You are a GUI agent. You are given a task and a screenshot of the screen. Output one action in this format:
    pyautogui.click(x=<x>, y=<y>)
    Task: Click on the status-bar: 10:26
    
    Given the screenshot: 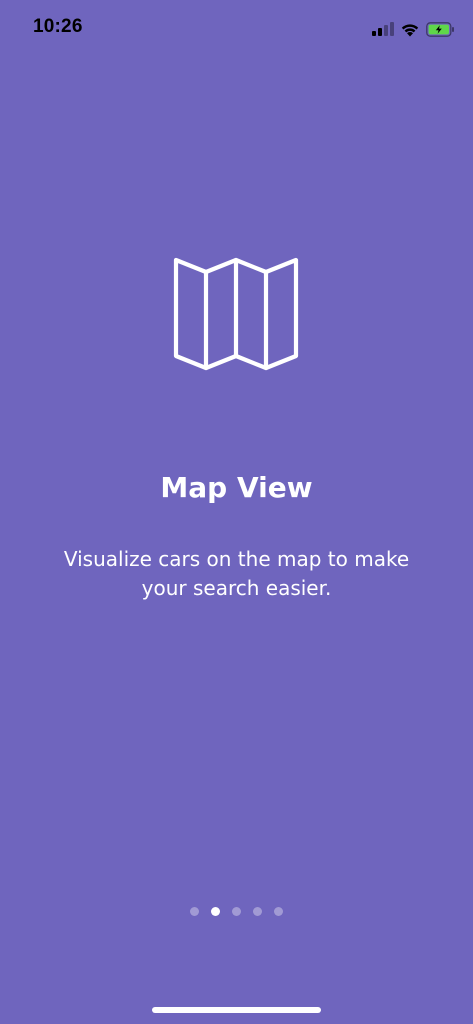 What is the action you would take?
    pyautogui.click(x=236, y=29)
    